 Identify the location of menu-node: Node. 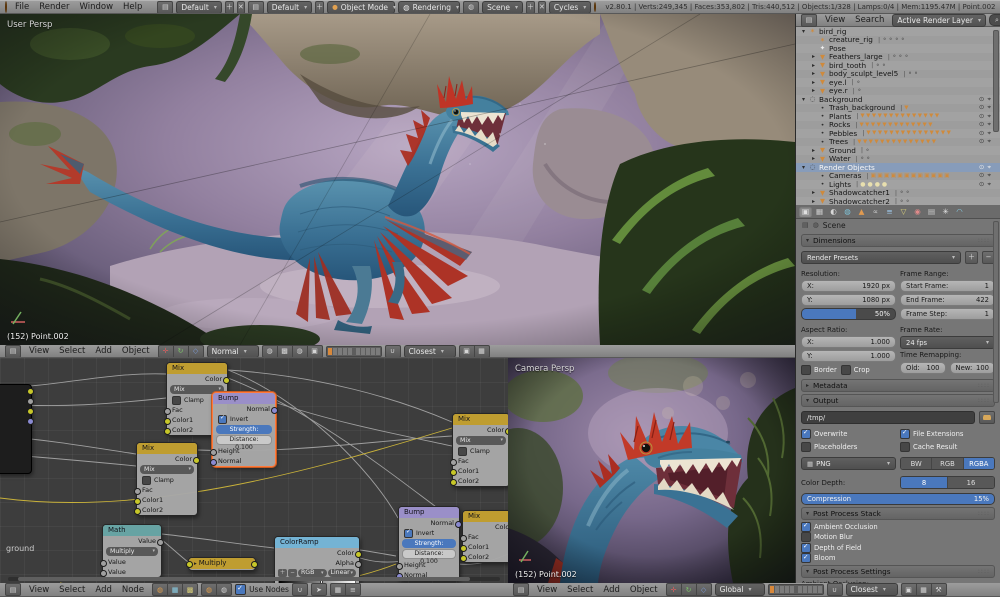
(133, 590).